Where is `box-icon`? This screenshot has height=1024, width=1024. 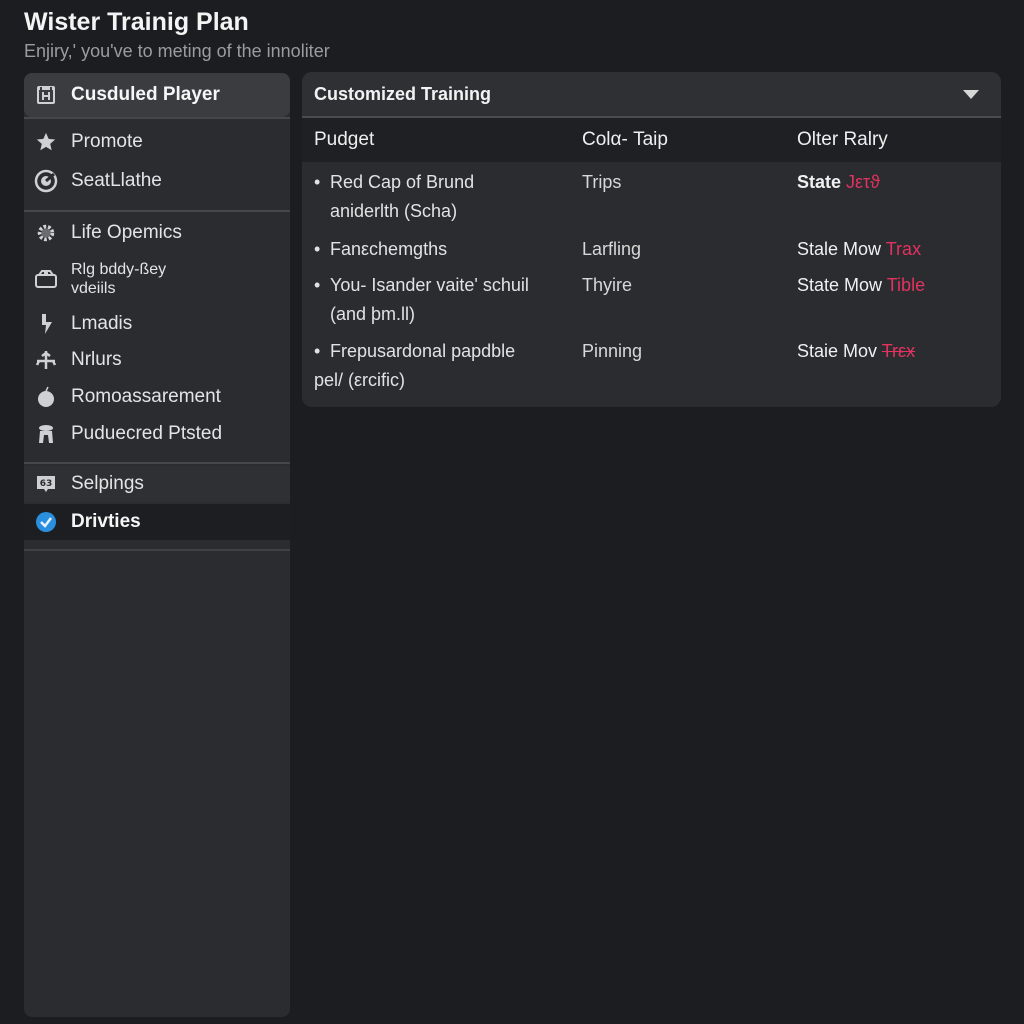 box-icon is located at coordinates (46, 279).